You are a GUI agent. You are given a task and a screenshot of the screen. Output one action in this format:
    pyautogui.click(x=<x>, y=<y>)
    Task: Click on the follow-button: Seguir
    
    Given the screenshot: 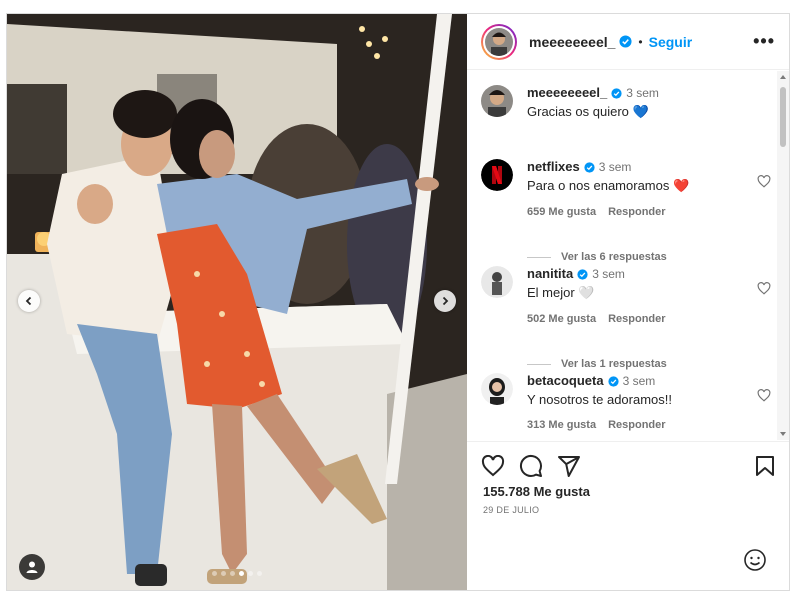 What is the action you would take?
    pyautogui.click(x=671, y=42)
    